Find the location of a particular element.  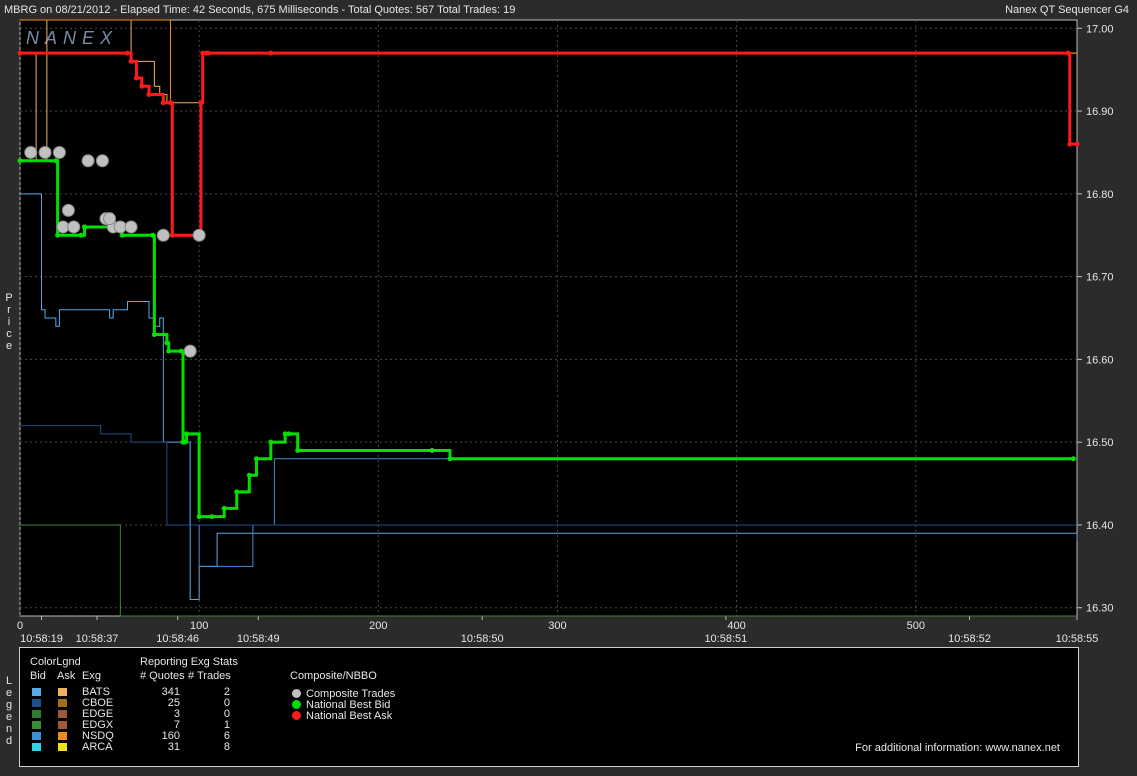

x-tick-label: 0 is located at coordinates (20, 626).